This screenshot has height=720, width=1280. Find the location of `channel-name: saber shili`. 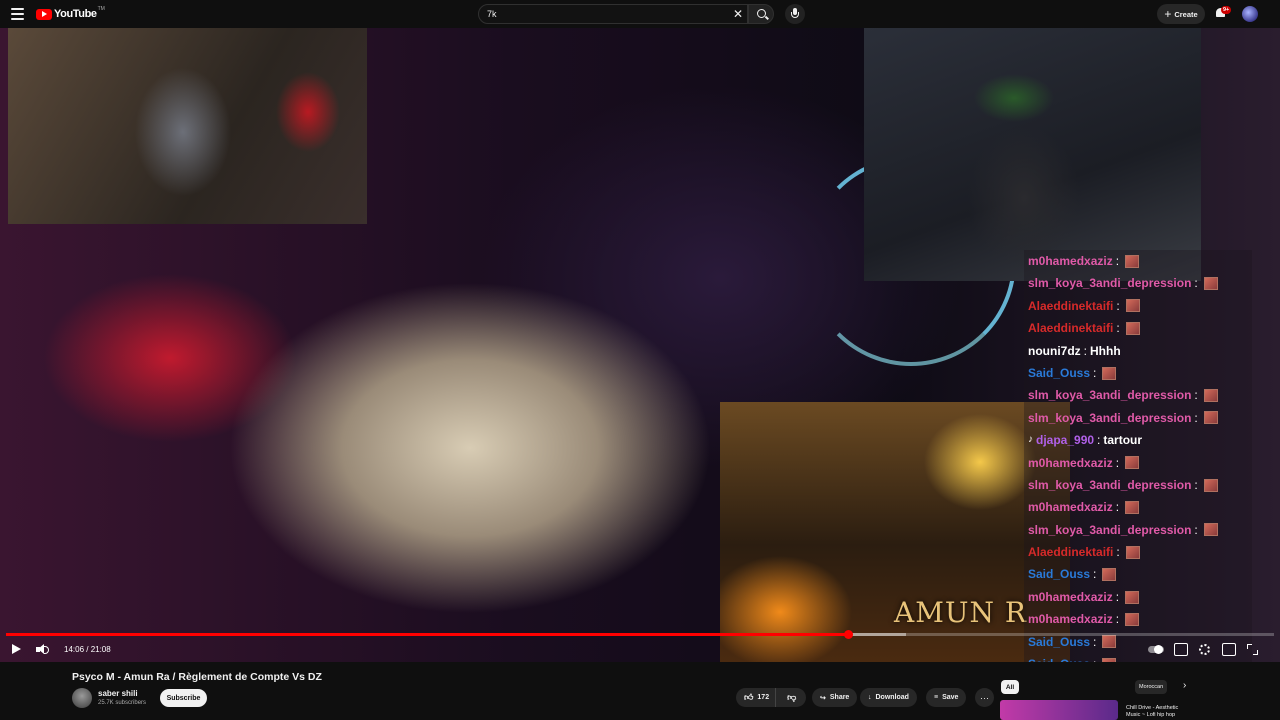

channel-name: saber shili is located at coordinates (118, 693).